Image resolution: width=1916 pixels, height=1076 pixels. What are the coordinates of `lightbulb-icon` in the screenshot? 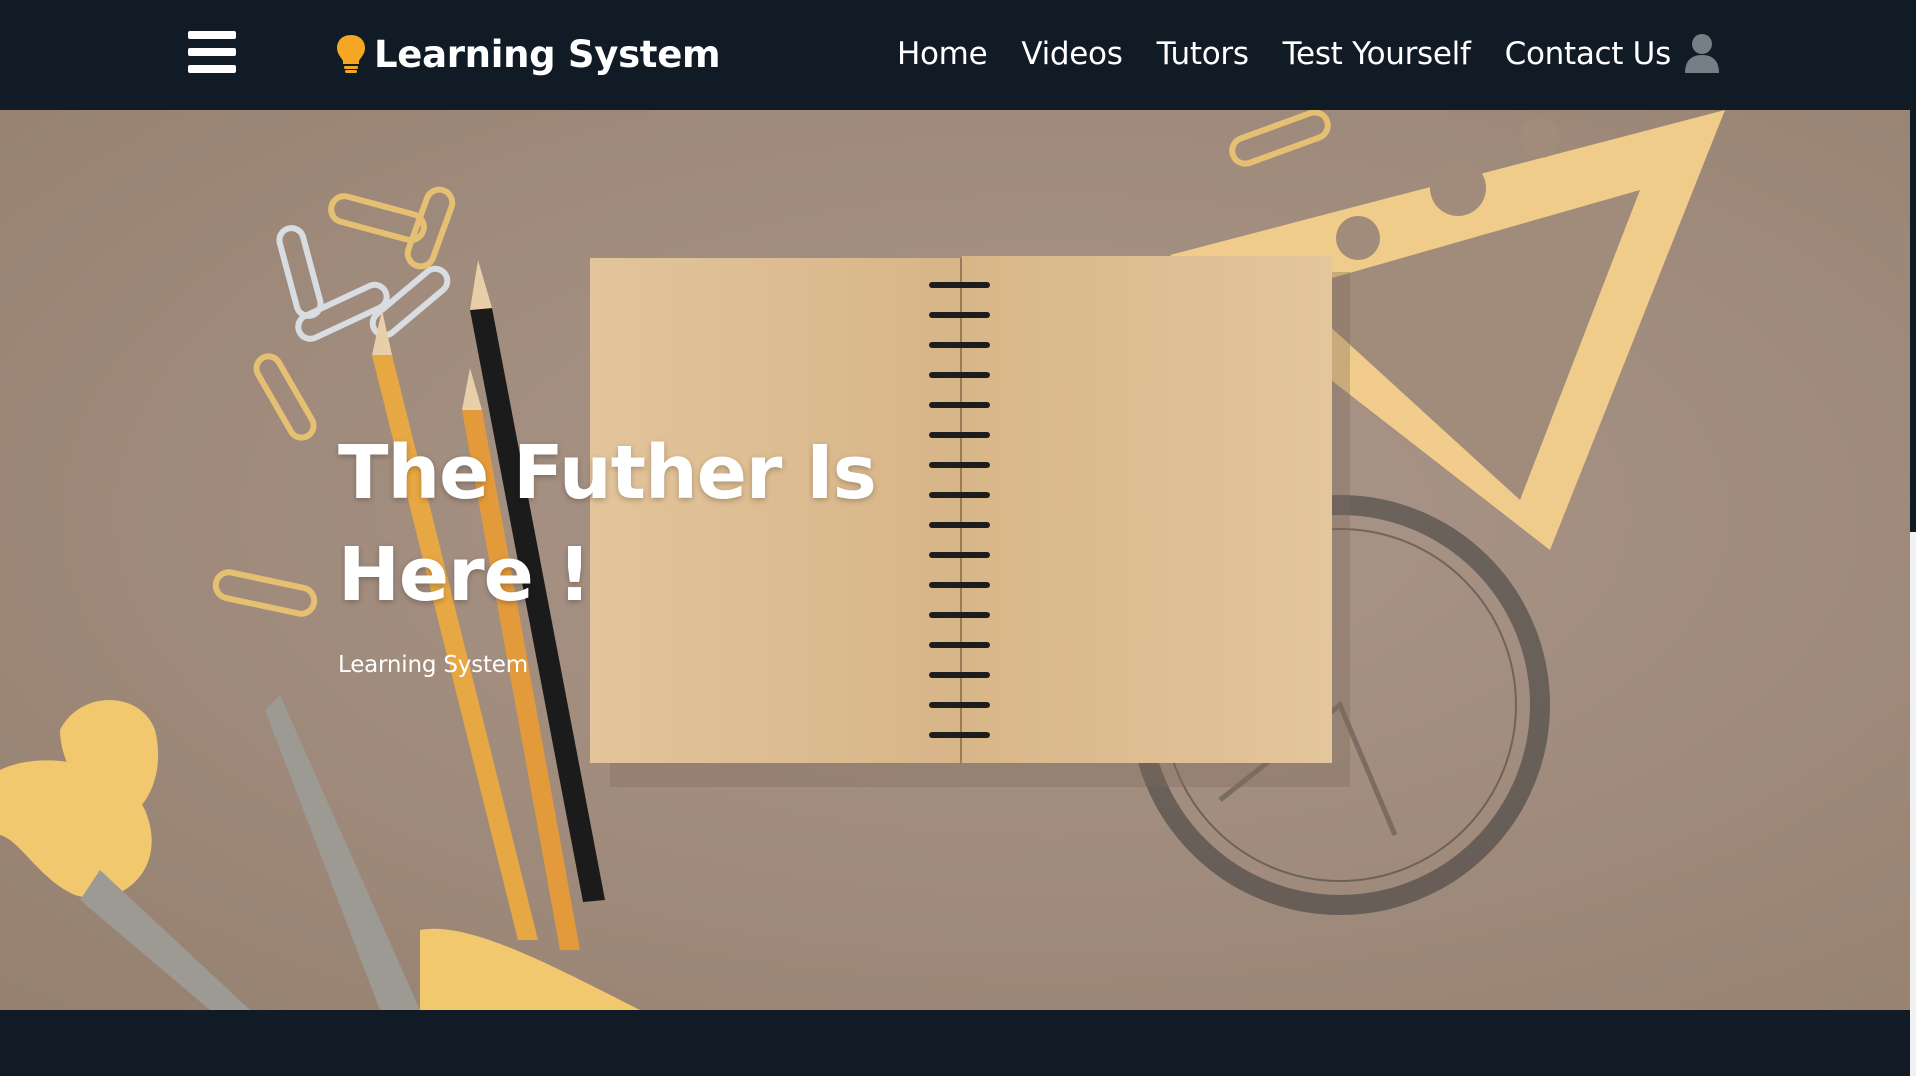 It's located at (351, 54).